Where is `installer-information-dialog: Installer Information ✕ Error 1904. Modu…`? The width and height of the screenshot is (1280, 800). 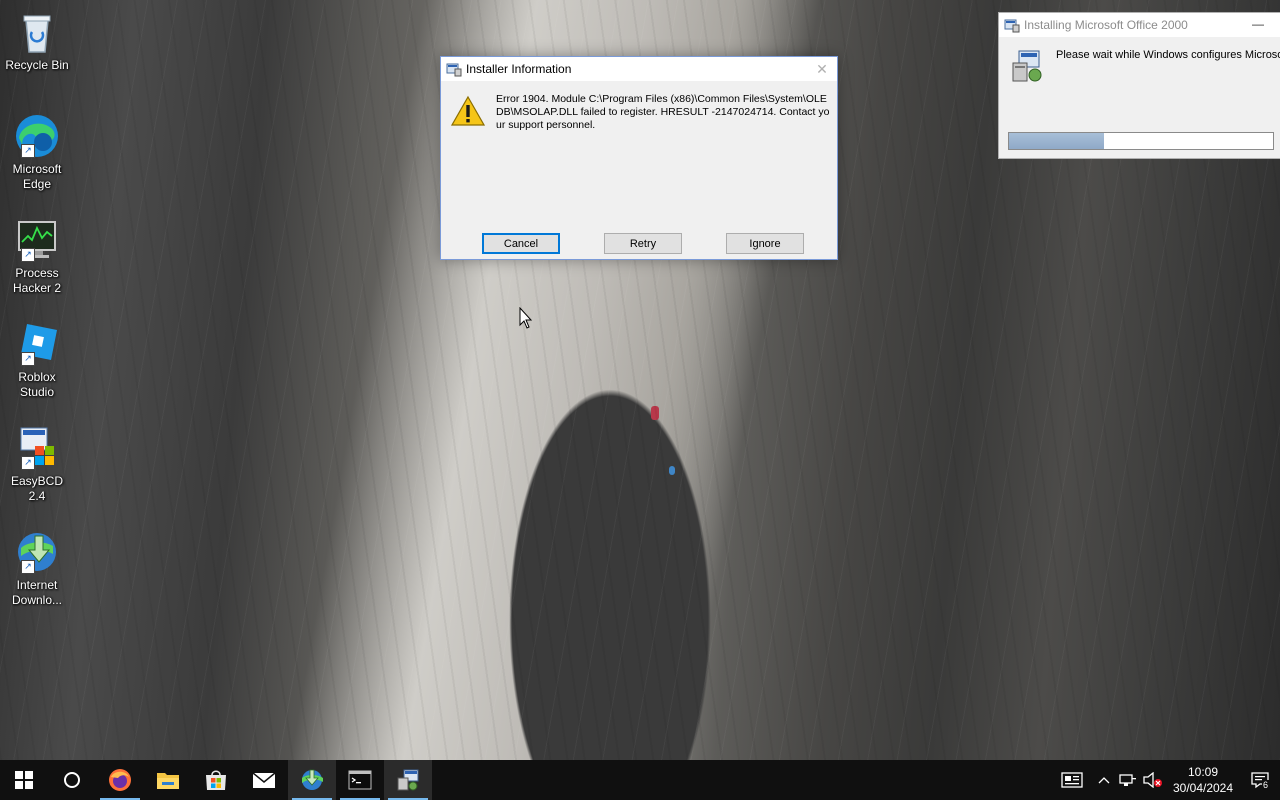 installer-information-dialog: Installer Information ✕ Error 1904. Modu… is located at coordinates (639, 158).